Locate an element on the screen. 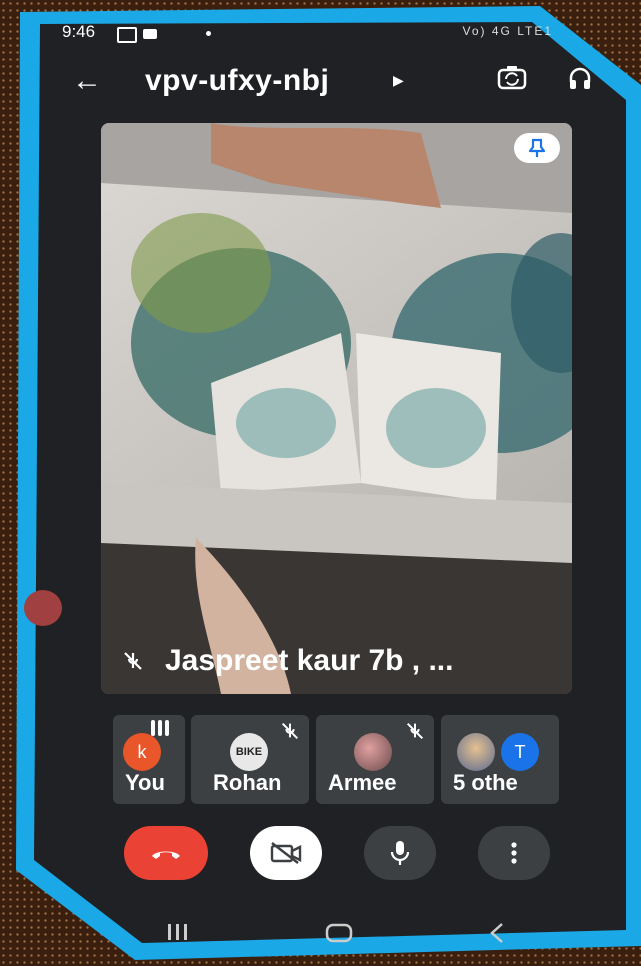 Image resolution: width=641 pixels, height=966 pixels. more-options-button is located at coordinates (514, 853).